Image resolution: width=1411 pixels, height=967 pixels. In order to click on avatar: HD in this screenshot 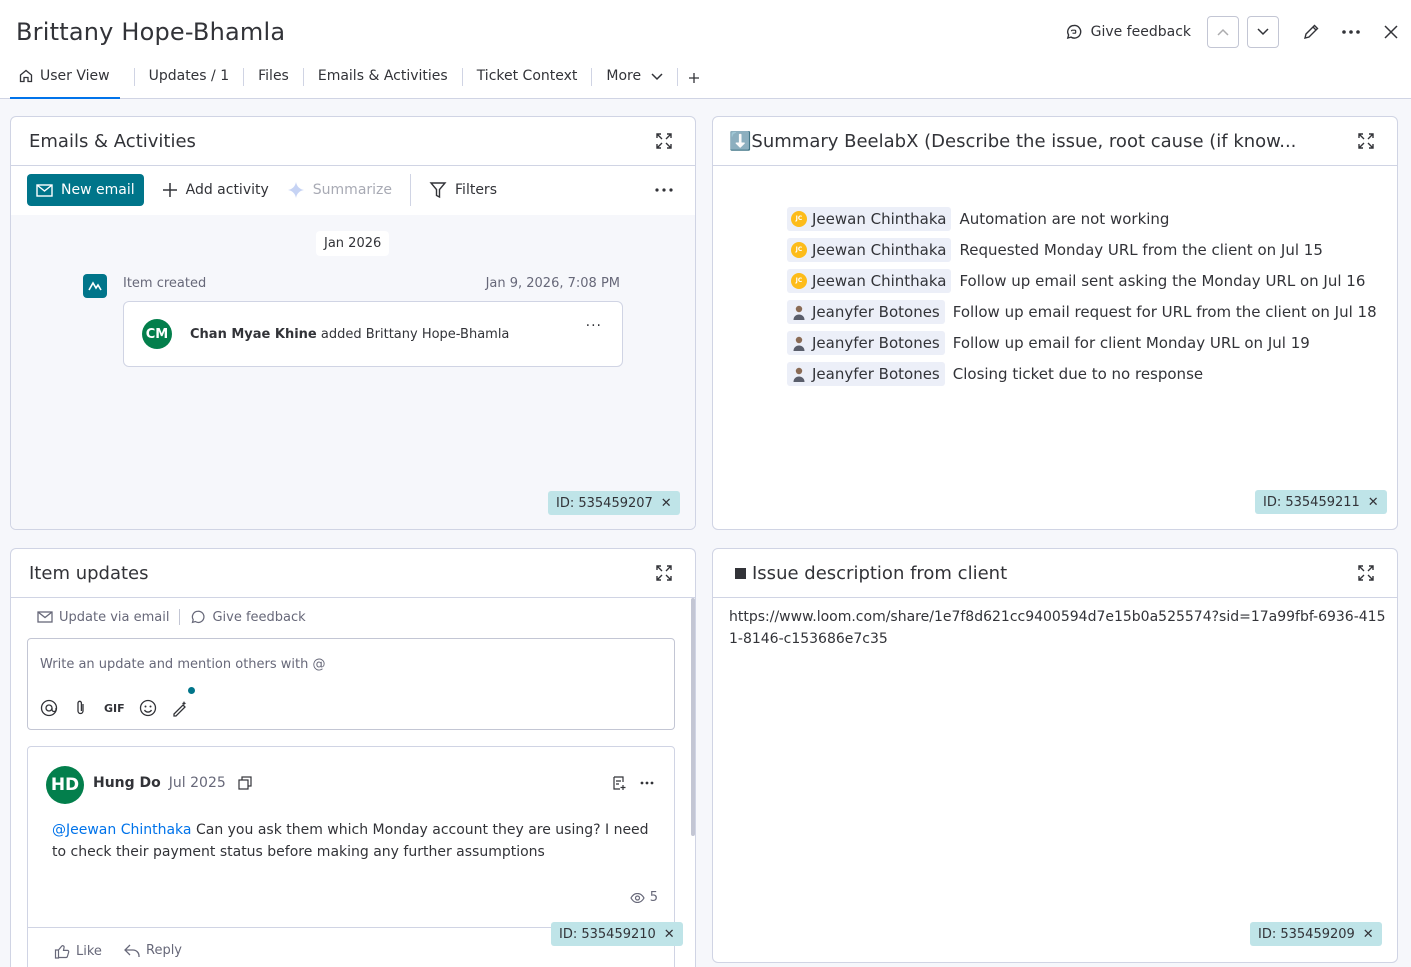, I will do `click(65, 785)`.